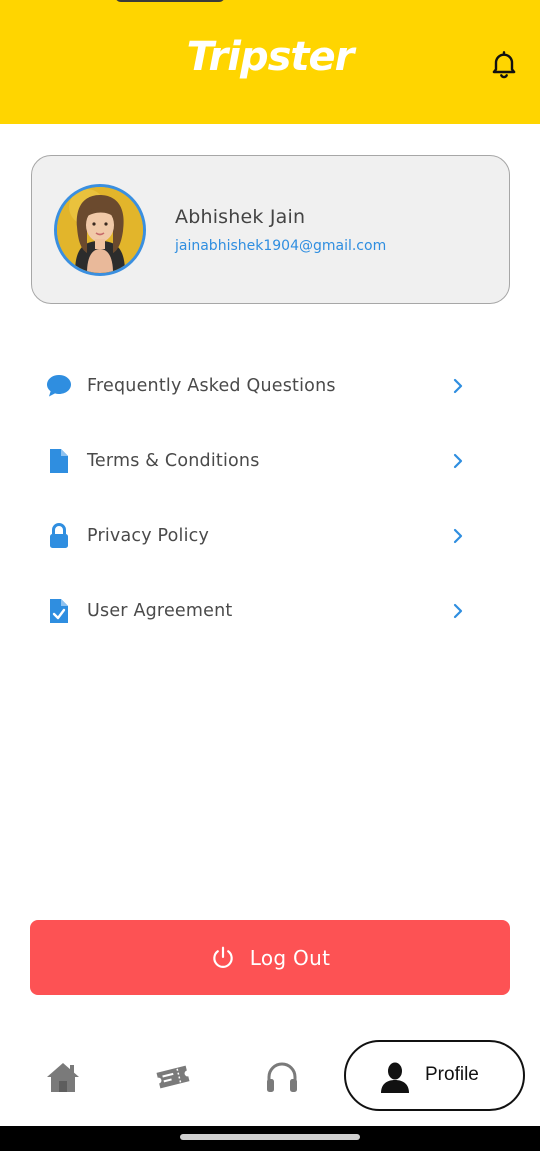 Image resolution: width=540 pixels, height=1151 pixels. I want to click on nav-profile-label: Profile, so click(452, 1074).